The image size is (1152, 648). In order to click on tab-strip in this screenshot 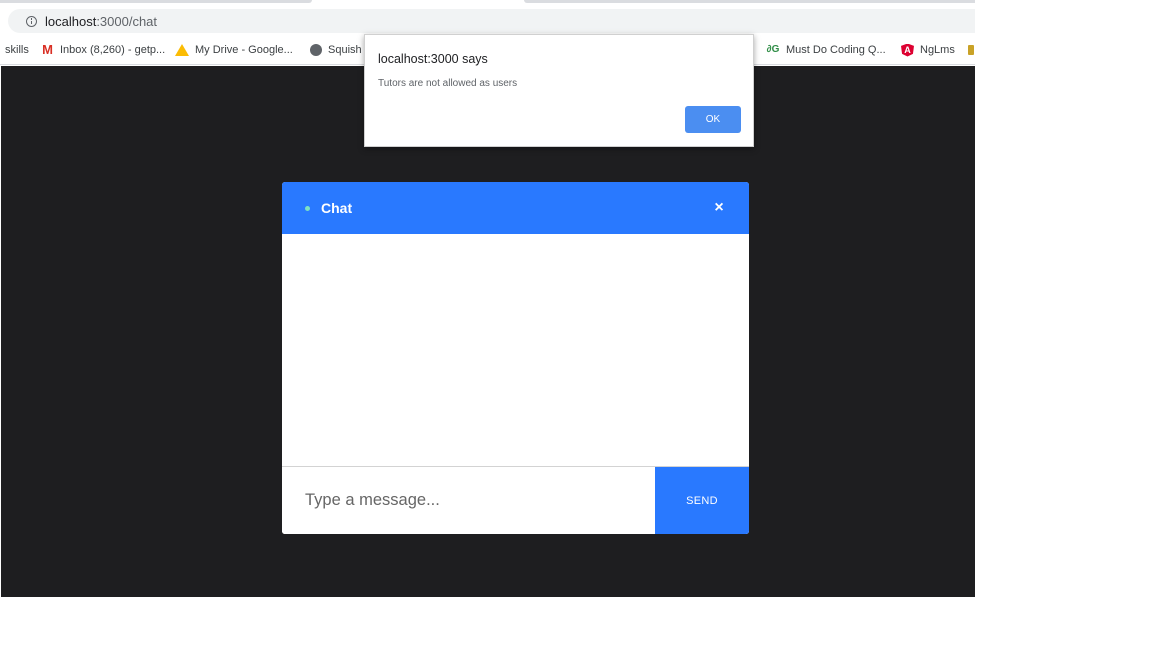, I will do `click(487, 3)`.